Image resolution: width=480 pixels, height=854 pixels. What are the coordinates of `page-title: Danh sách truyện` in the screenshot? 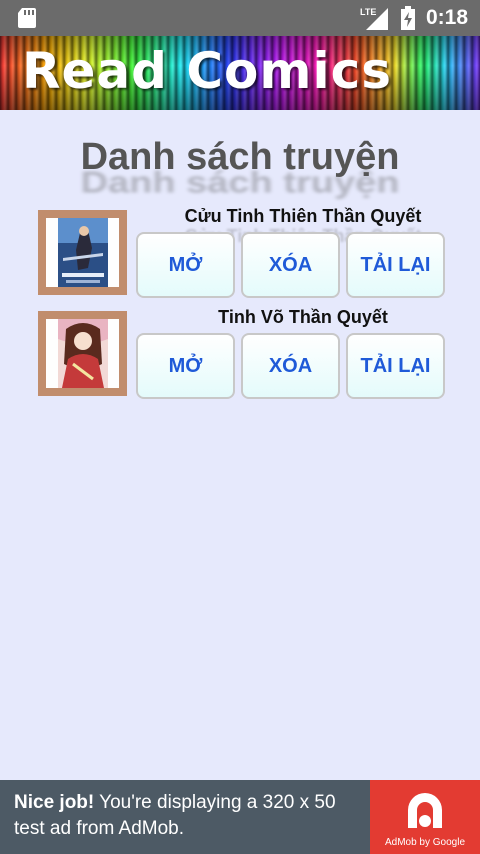 It's located at (240, 157).